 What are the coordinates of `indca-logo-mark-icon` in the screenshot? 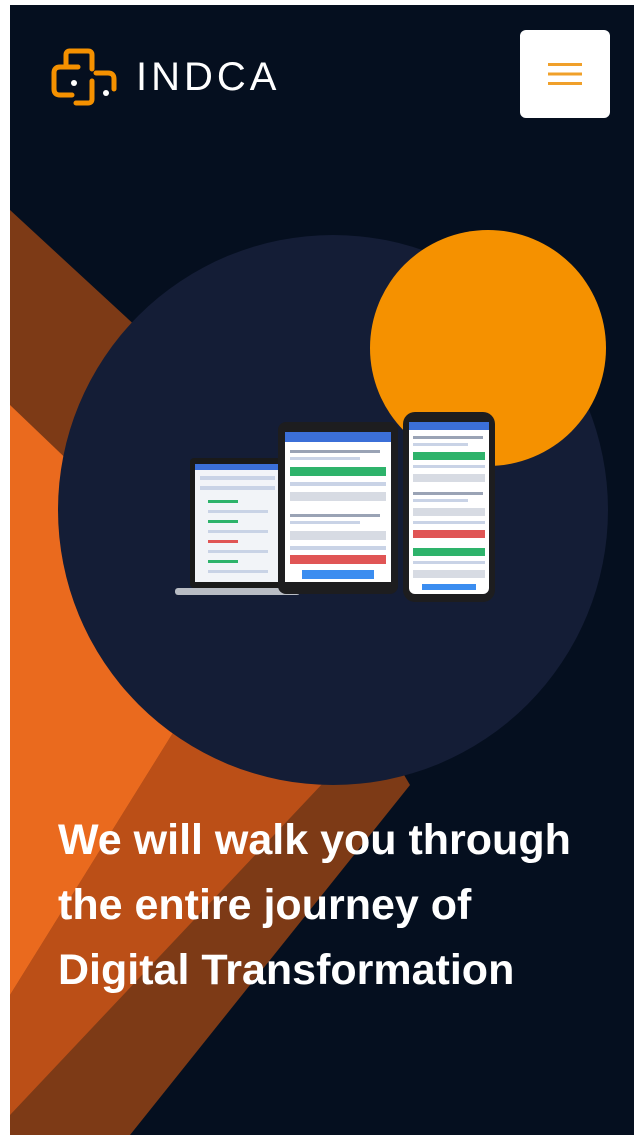 It's located at (84, 77).